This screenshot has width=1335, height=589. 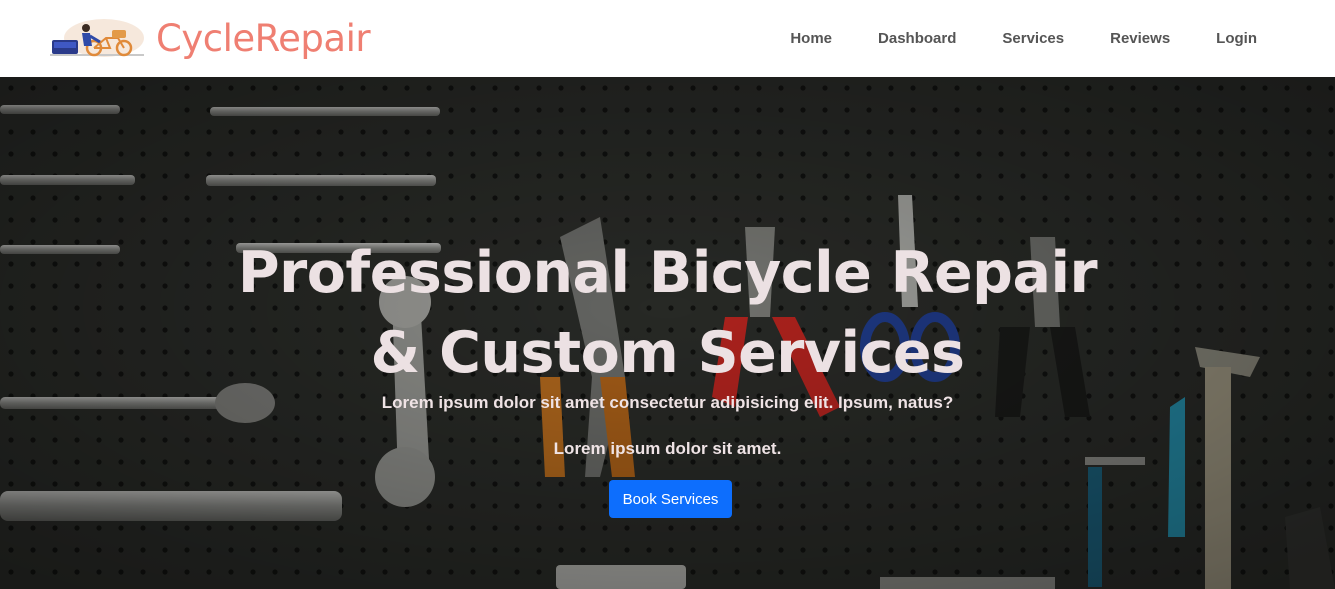 What do you see at coordinates (1033, 38) in the screenshot?
I see `nav-services: Services` at bounding box center [1033, 38].